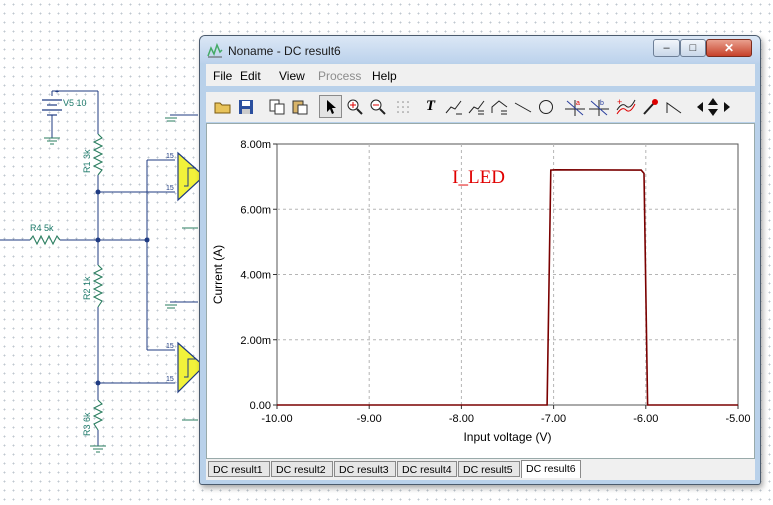 The height and width of the screenshot is (505, 773). I want to click on cursor-a-icon, so click(453, 107).